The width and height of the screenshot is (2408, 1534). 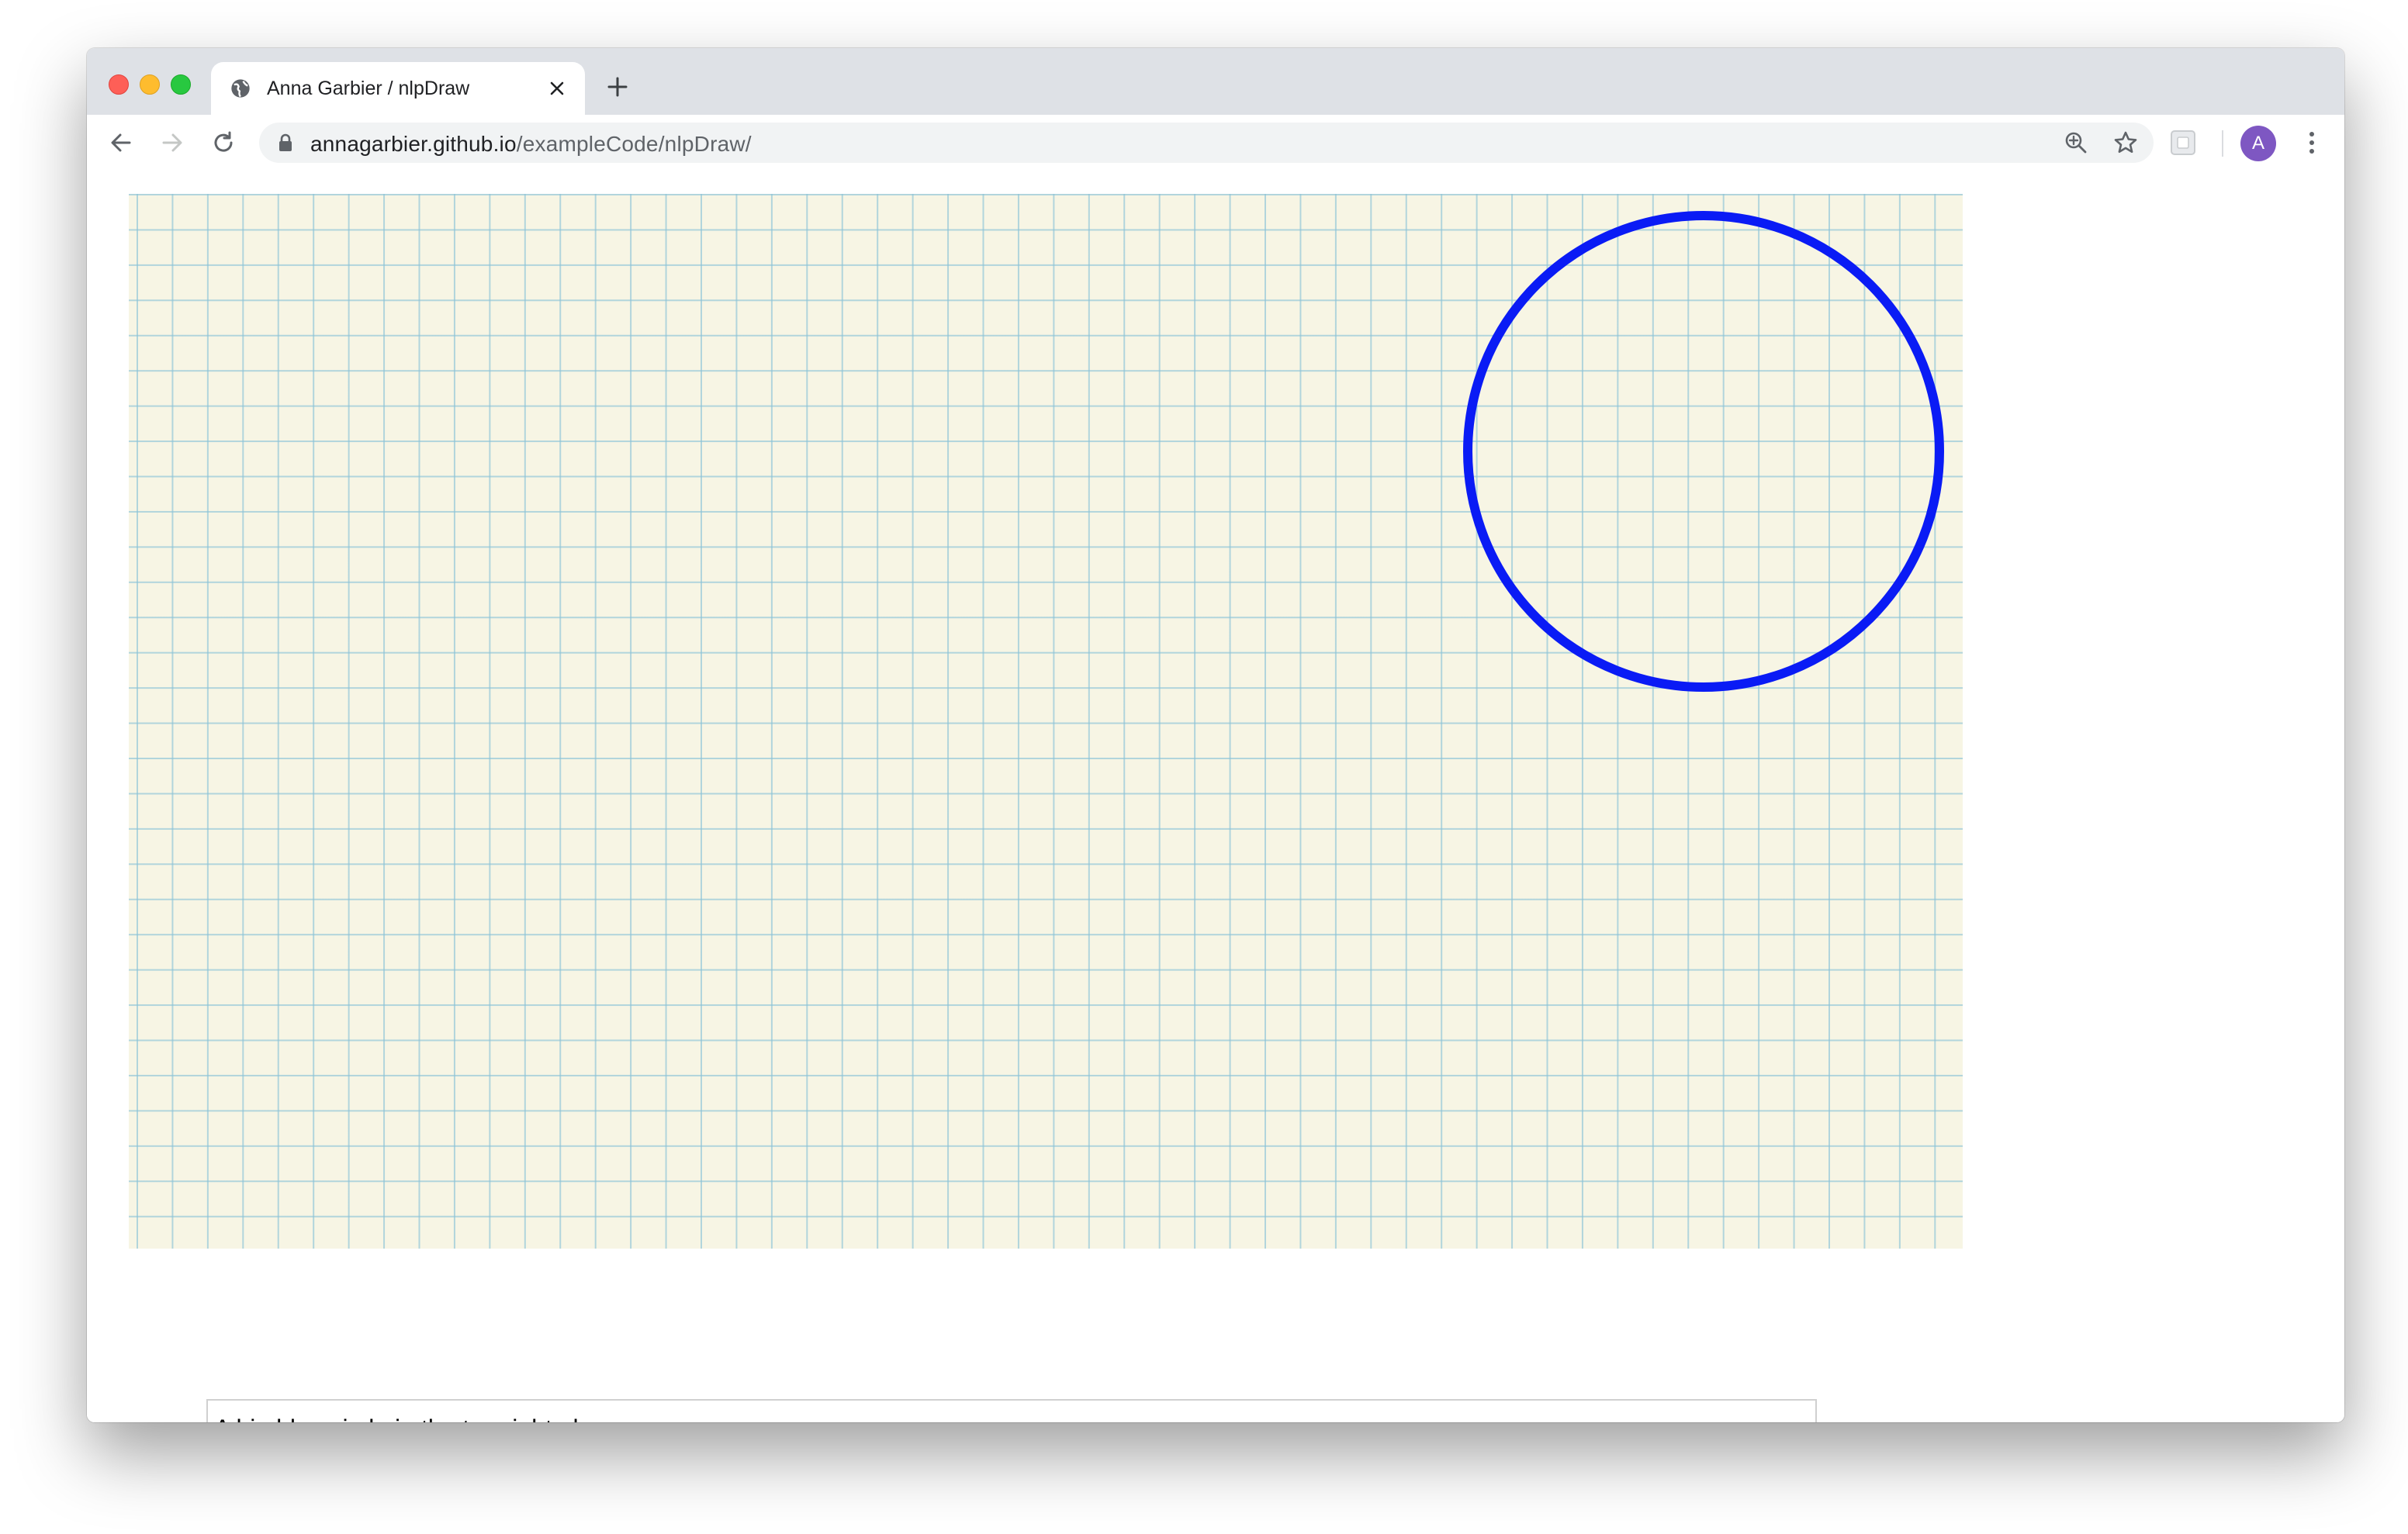 What do you see at coordinates (368, 88) in the screenshot?
I see `tab-title: Anna Garbier / nlpDraw` at bounding box center [368, 88].